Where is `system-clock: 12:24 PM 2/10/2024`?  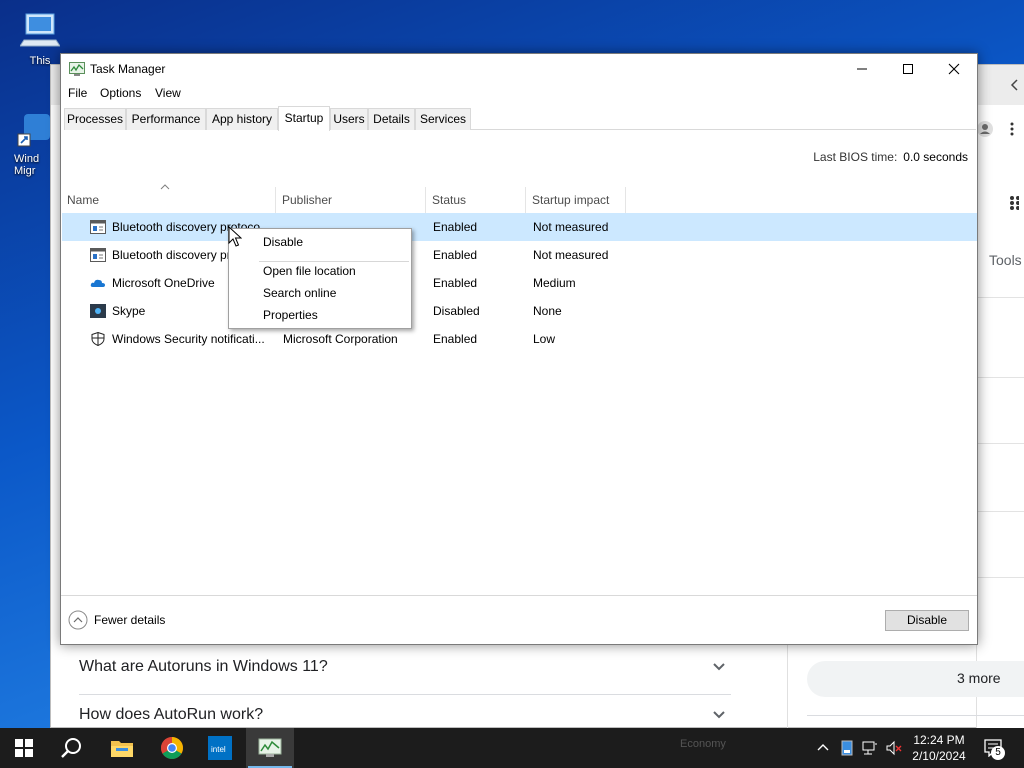
system-clock: 12:24 PM 2/10/2024 is located at coordinates (939, 748).